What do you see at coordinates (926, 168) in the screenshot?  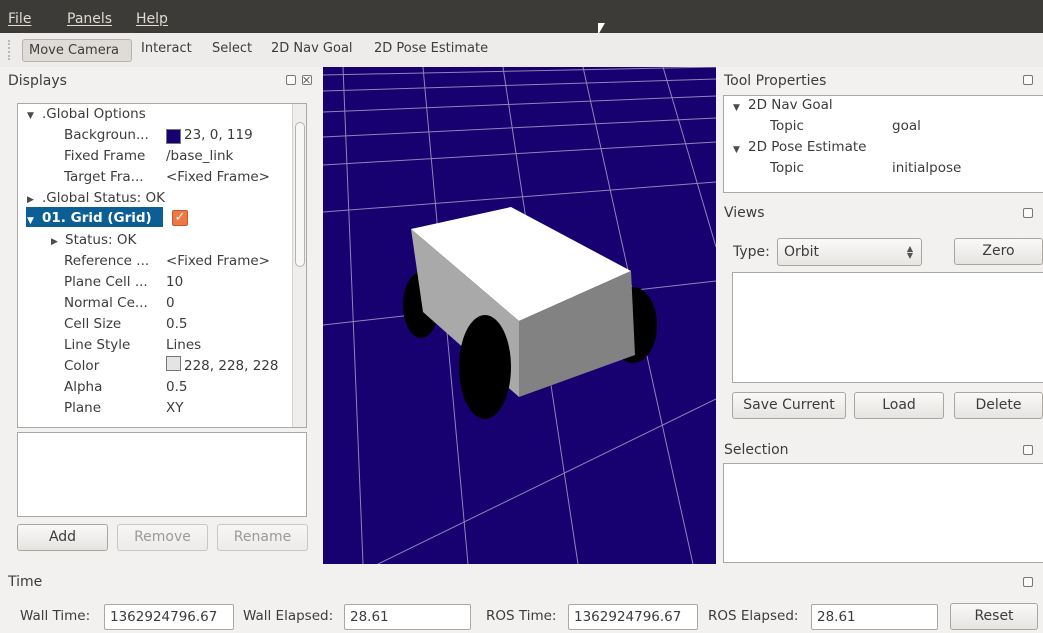 I see `tool-prop-value-initialpose: initialpose` at bounding box center [926, 168].